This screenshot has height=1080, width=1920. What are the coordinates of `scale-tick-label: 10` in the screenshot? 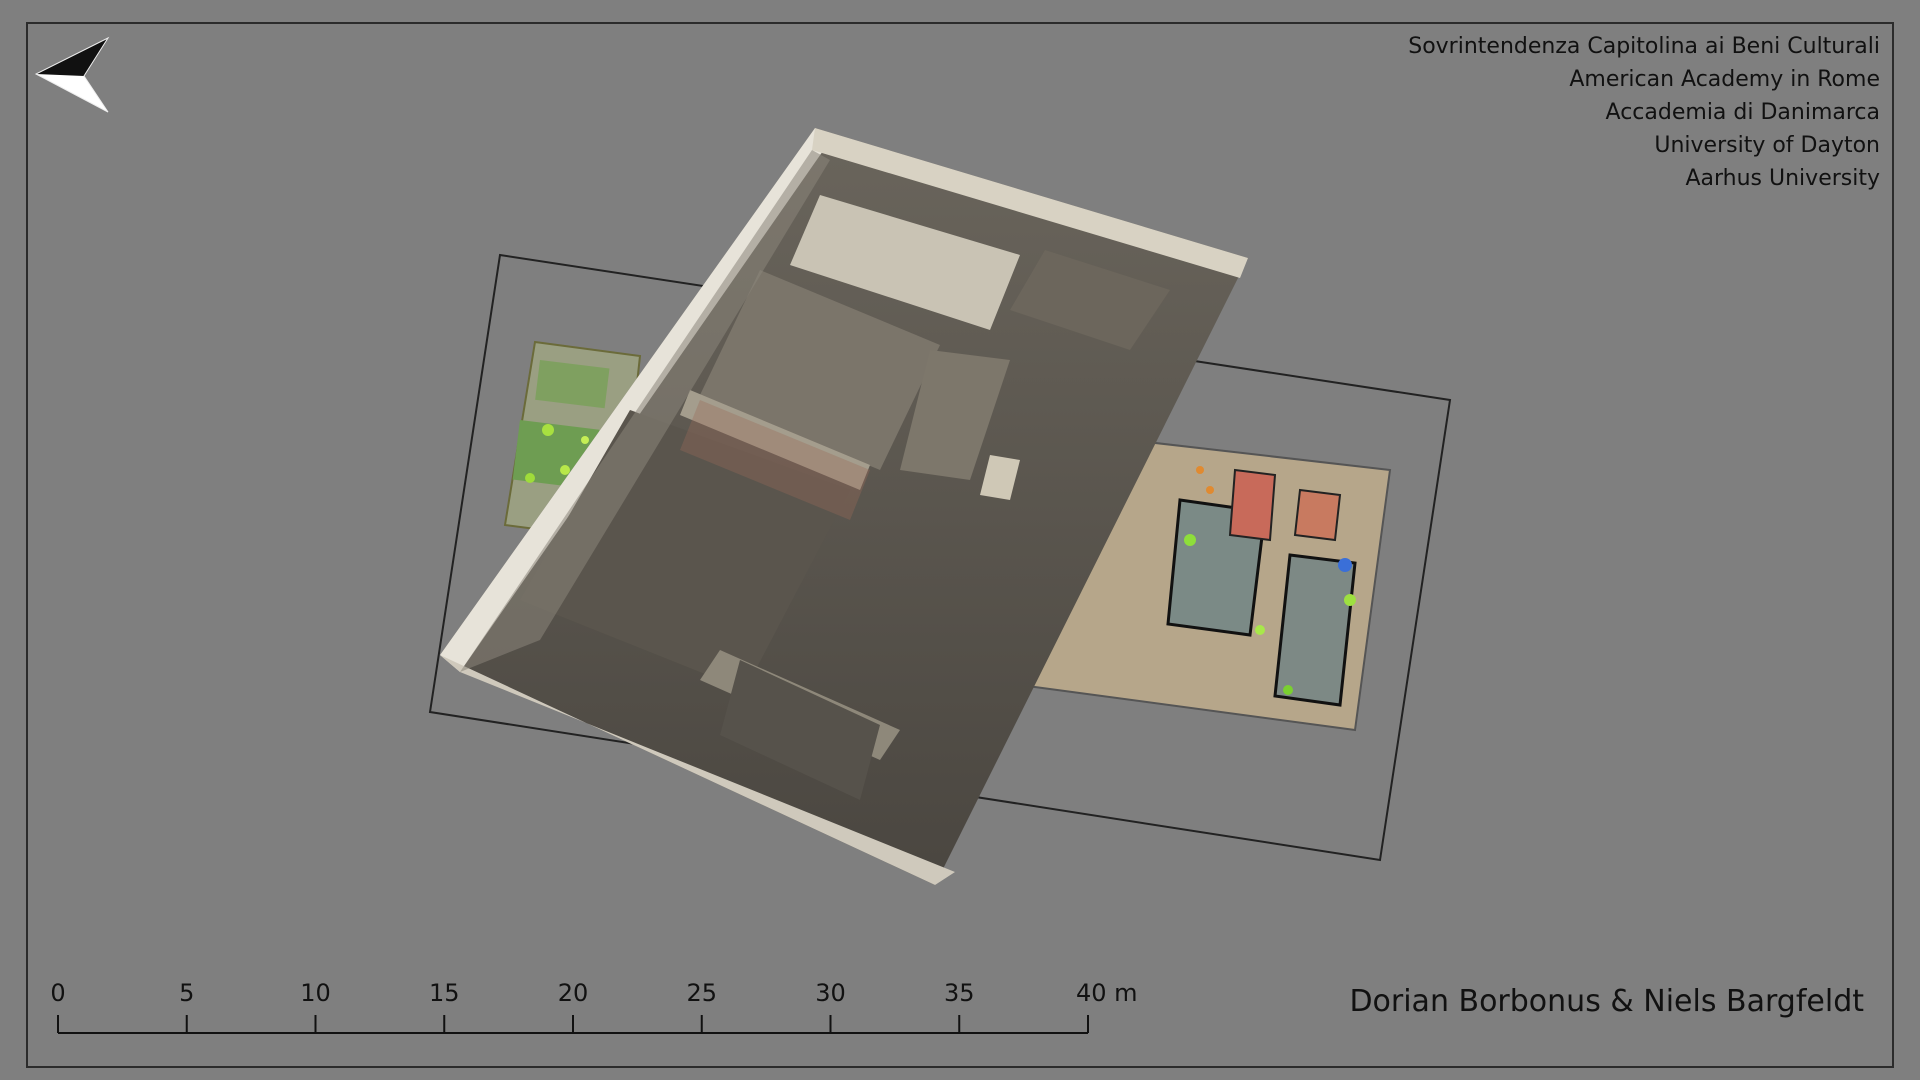 It's located at (315, 993).